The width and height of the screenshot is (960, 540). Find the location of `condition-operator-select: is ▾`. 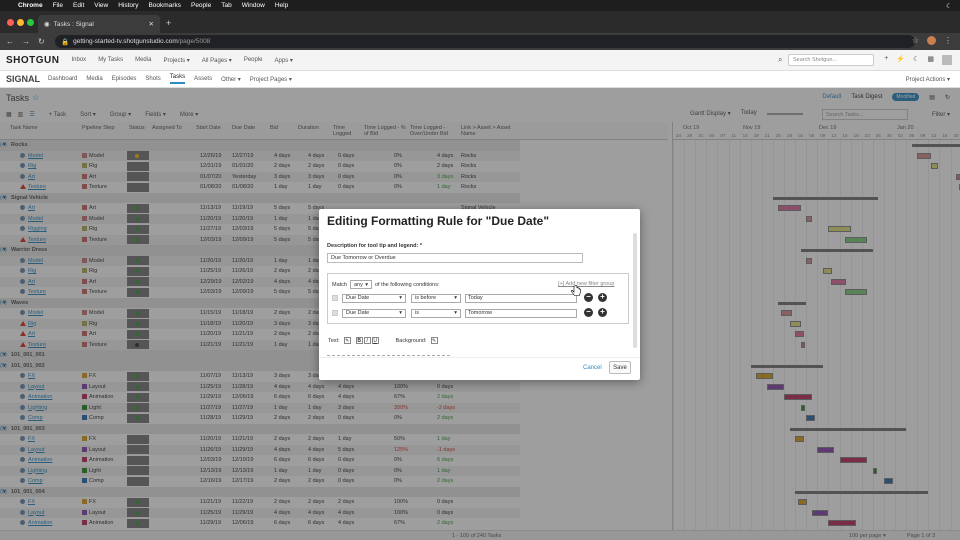

condition-operator-select: is ▾ is located at coordinates (436, 313).